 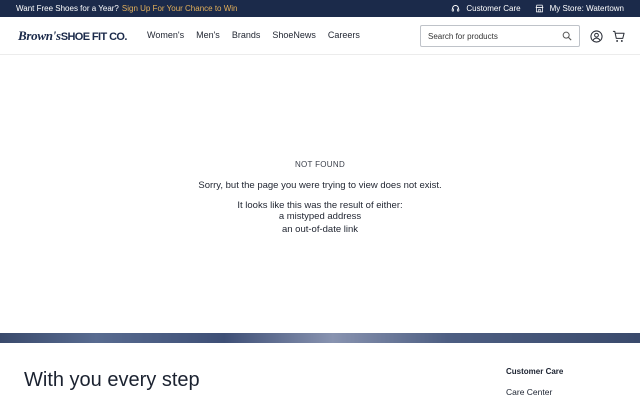 I want to click on site-logo: Brown'sSHOE FIT CO., so click(x=72, y=36).